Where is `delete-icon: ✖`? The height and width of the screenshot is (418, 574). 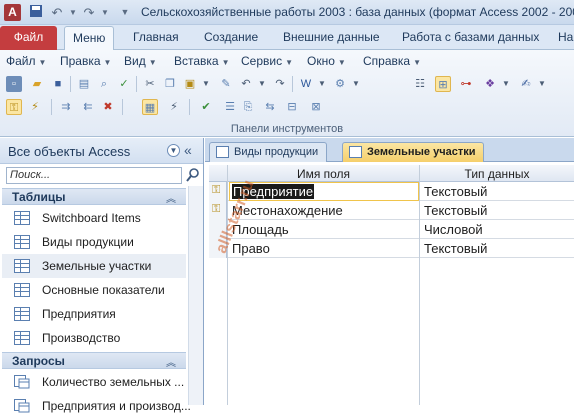 delete-icon: ✖ is located at coordinates (108, 107).